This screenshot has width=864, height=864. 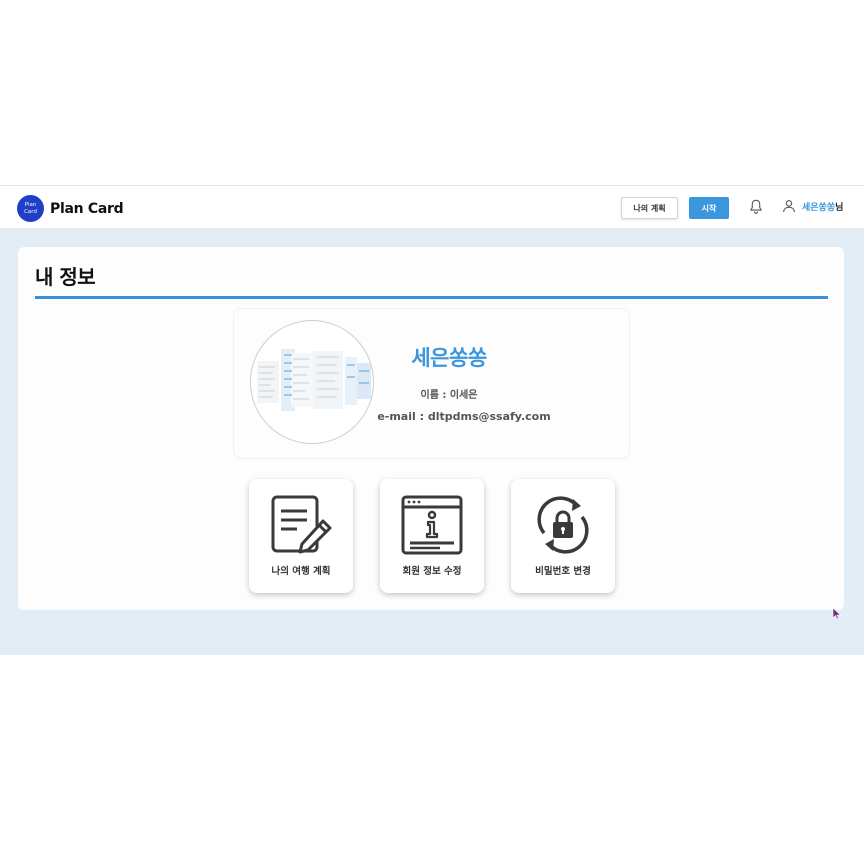 What do you see at coordinates (839, 207) in the screenshot?
I see `user-name-suffix: 님` at bounding box center [839, 207].